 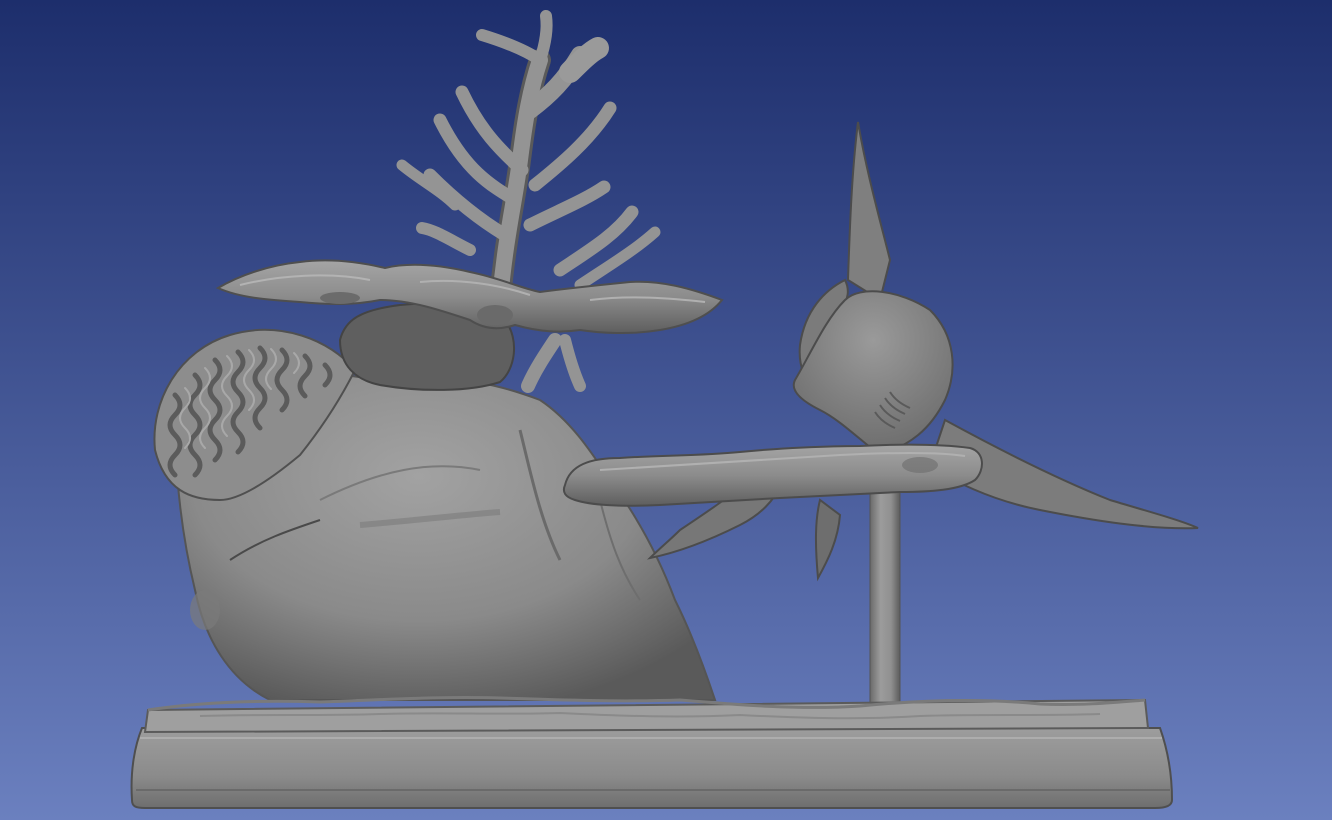 What do you see at coordinates (885, 597) in the screenshot?
I see `support-rod` at bounding box center [885, 597].